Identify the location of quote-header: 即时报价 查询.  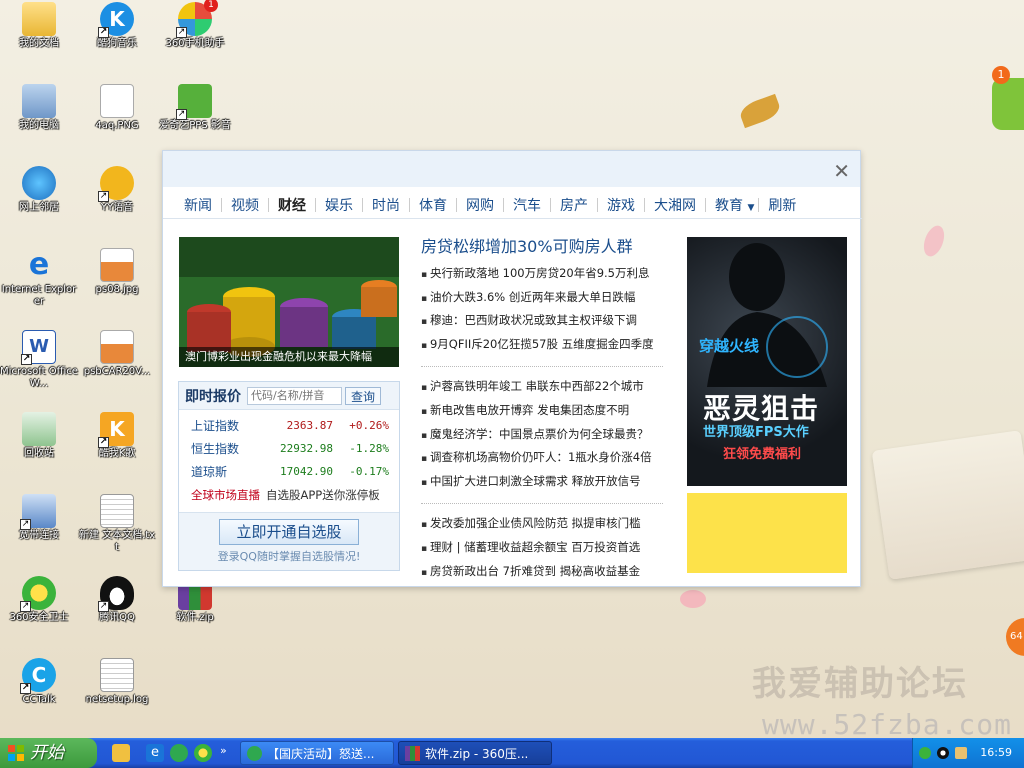
(289, 396).